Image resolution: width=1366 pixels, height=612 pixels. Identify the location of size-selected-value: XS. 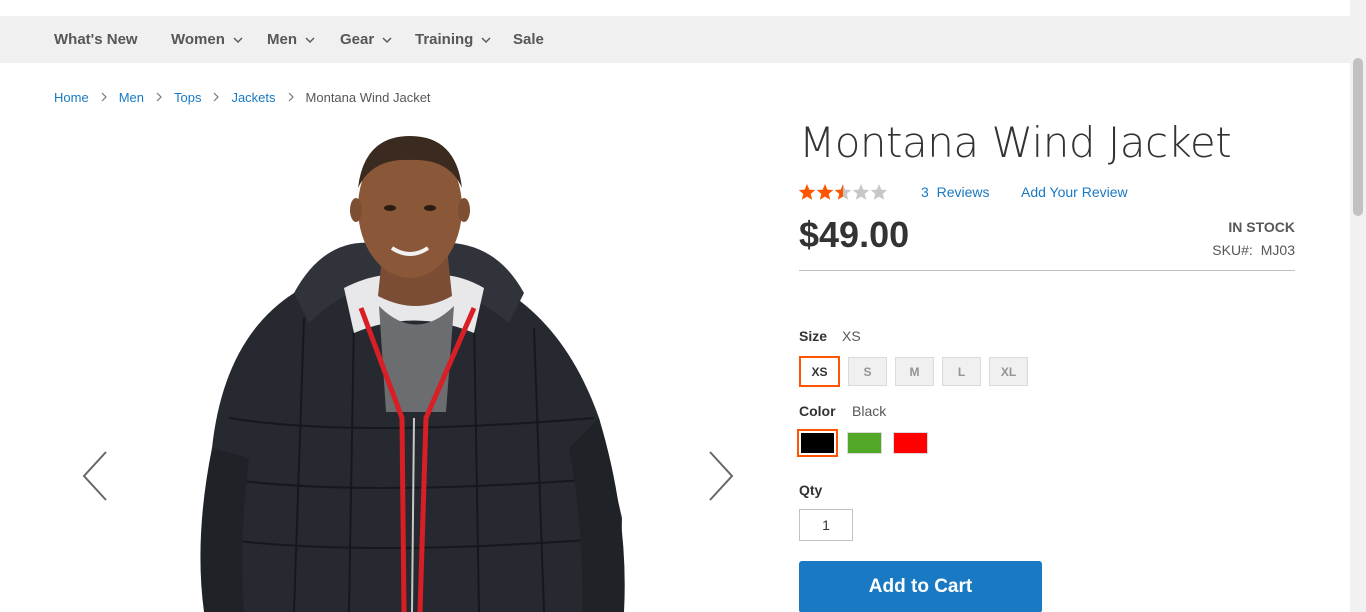
(851, 336).